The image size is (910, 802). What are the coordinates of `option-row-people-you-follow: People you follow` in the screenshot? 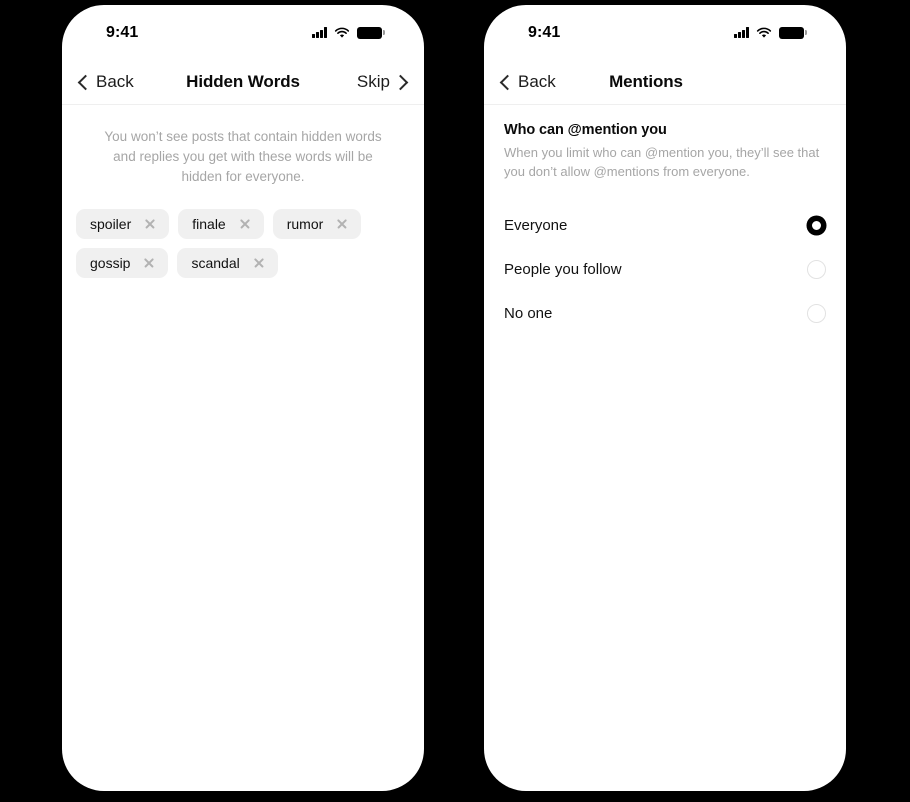 It's located at (665, 269).